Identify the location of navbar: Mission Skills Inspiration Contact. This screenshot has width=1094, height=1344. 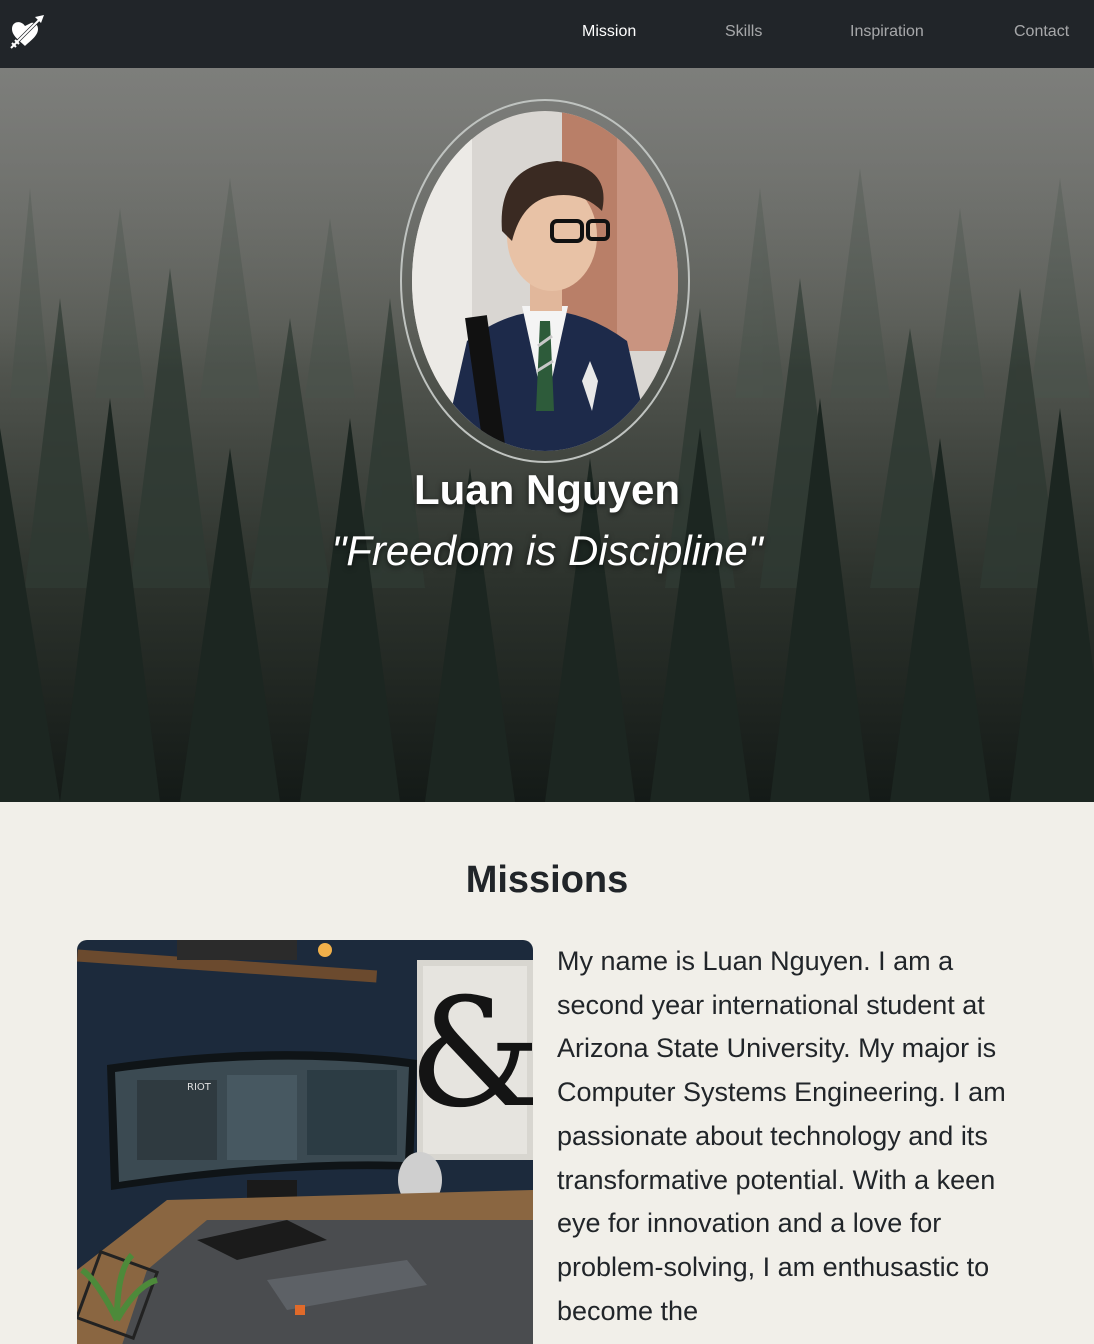
(547, 34).